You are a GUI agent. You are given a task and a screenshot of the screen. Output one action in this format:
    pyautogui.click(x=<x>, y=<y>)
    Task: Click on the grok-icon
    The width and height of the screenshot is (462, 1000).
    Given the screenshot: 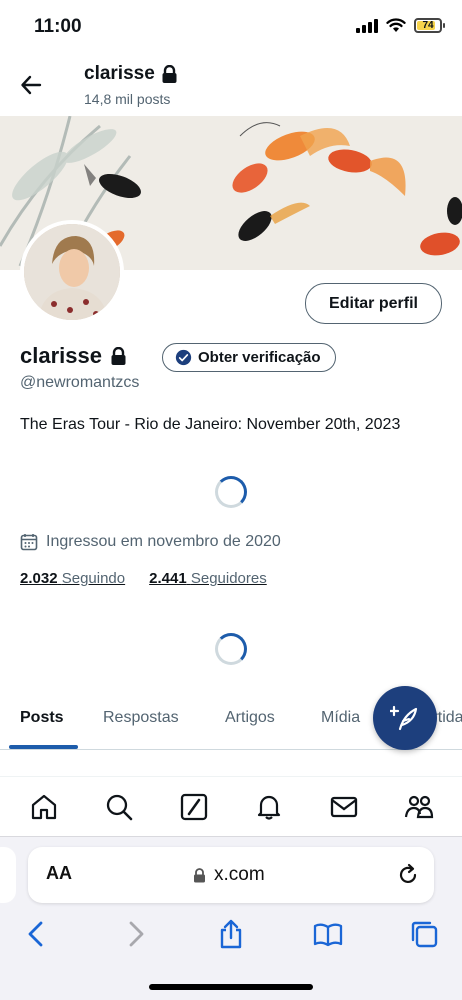 What is the action you would take?
    pyautogui.click(x=194, y=807)
    